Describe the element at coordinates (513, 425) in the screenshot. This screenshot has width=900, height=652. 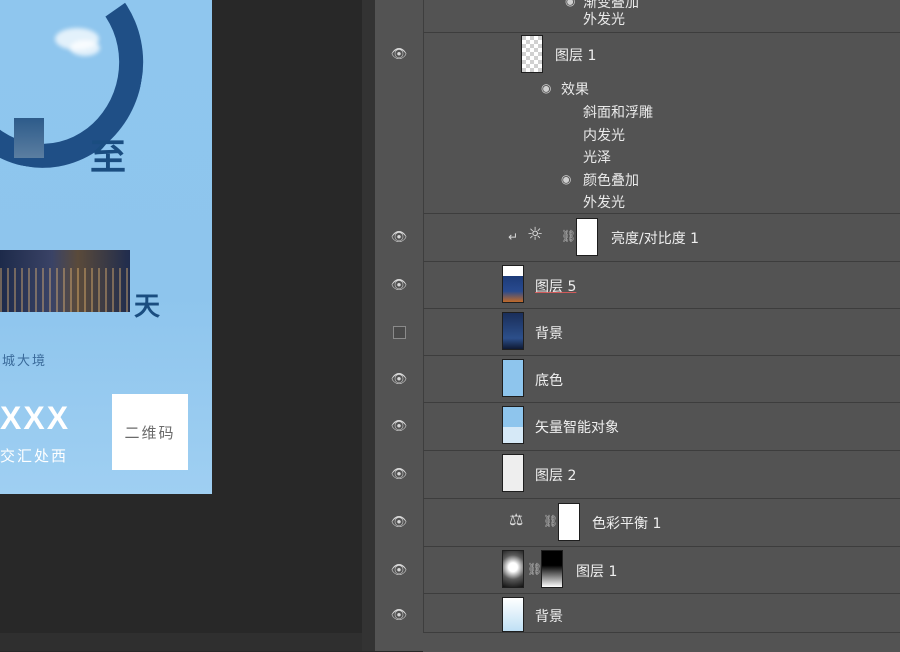
I see `smart-object-thumbnail` at that location.